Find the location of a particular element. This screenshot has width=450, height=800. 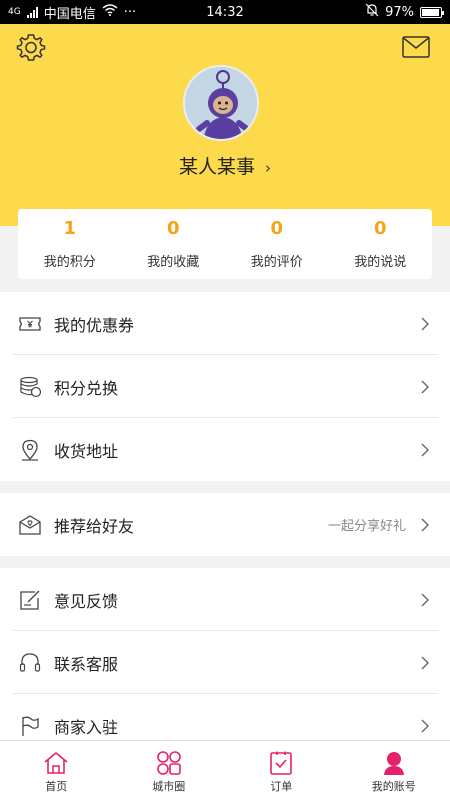

tab-orders: 订单 is located at coordinates (281, 770).